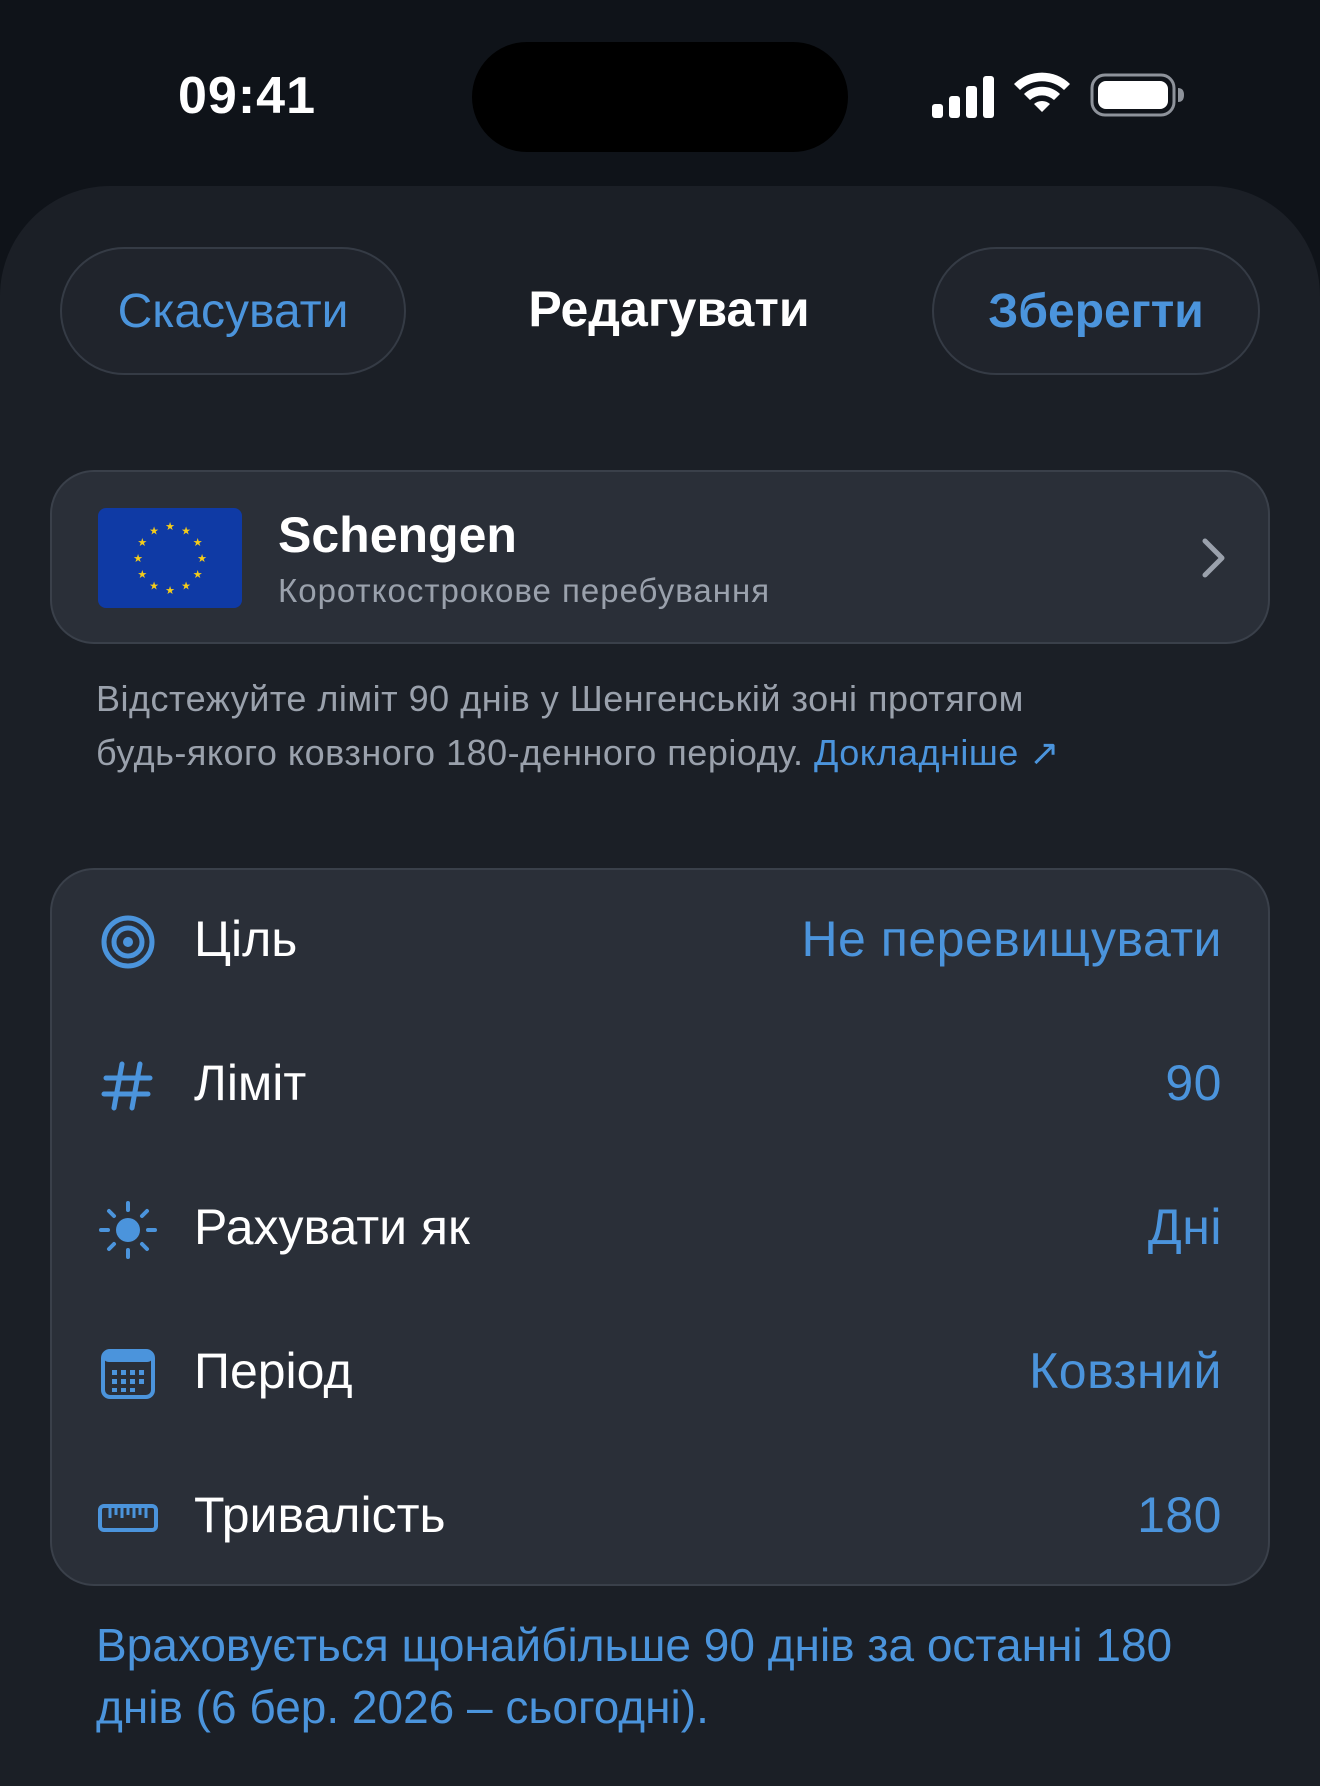  What do you see at coordinates (937, 752) in the screenshot?
I see `learn-more-link: Докладніше ↗` at bounding box center [937, 752].